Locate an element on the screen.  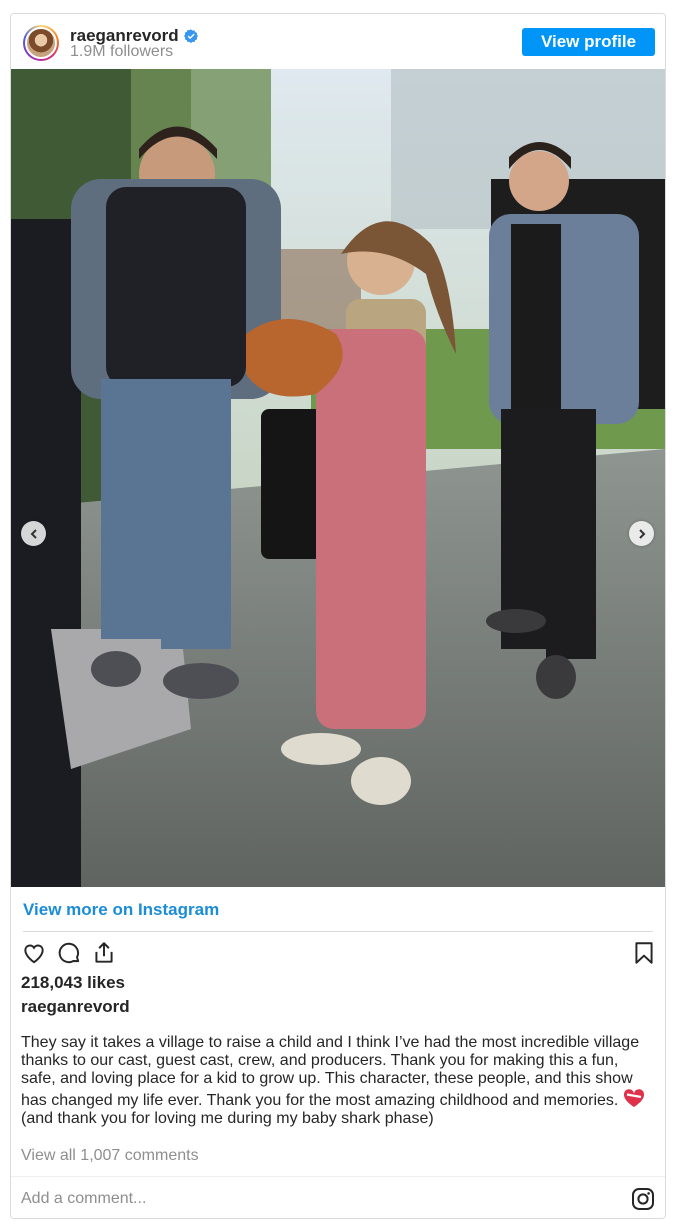
chevron-left-icon is located at coordinates (33, 533).